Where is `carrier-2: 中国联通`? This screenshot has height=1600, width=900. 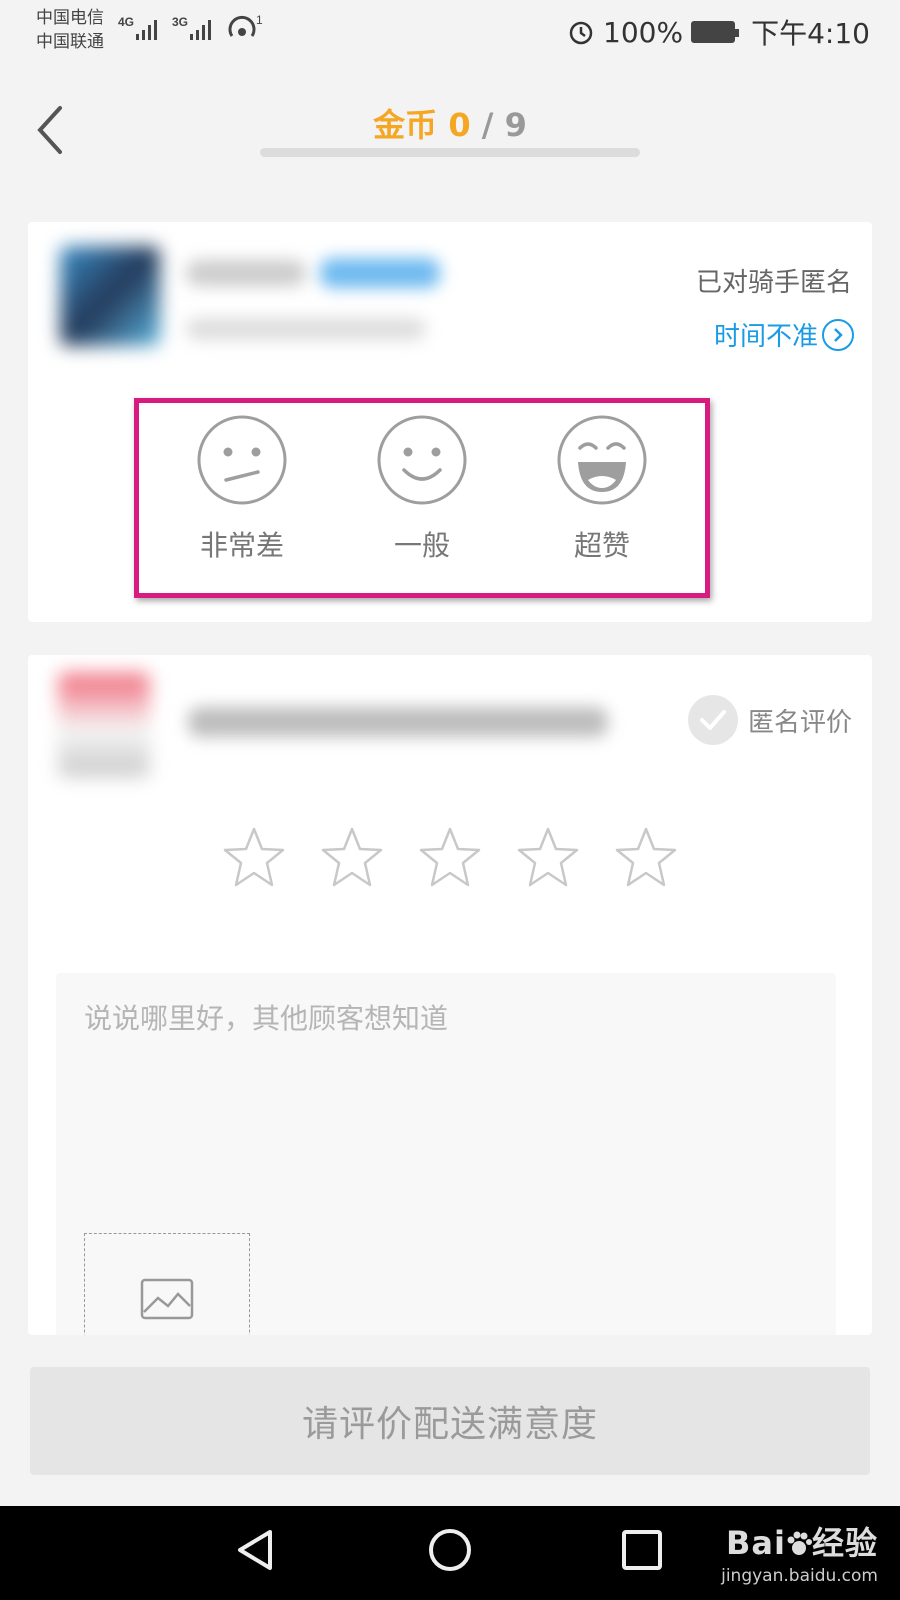 carrier-2: 中国联通 is located at coordinates (70, 42).